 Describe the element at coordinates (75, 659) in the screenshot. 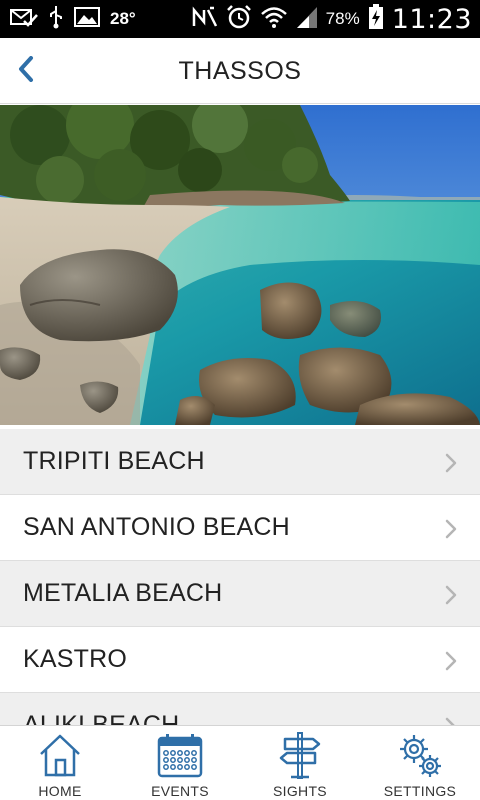

I see `list-item-label: KASTRO` at that location.